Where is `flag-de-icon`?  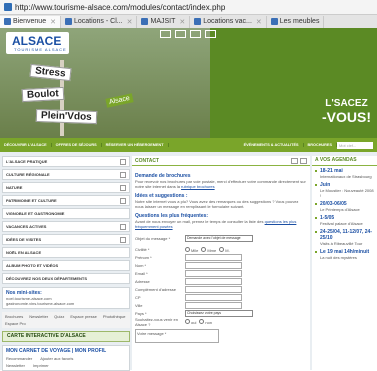
flag-de-icon is located at coordinates (195, 34).